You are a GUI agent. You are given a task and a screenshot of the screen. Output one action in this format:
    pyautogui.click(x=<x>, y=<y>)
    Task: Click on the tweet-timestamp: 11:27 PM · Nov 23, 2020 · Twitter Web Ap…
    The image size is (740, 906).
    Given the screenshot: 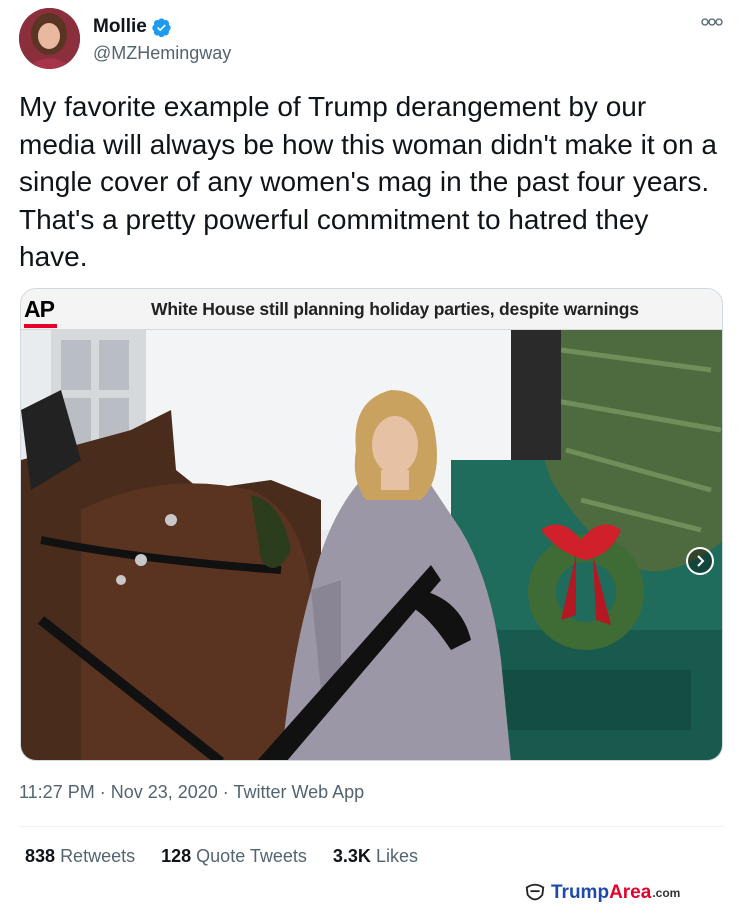 What is the action you would take?
    pyautogui.click(x=191, y=792)
    